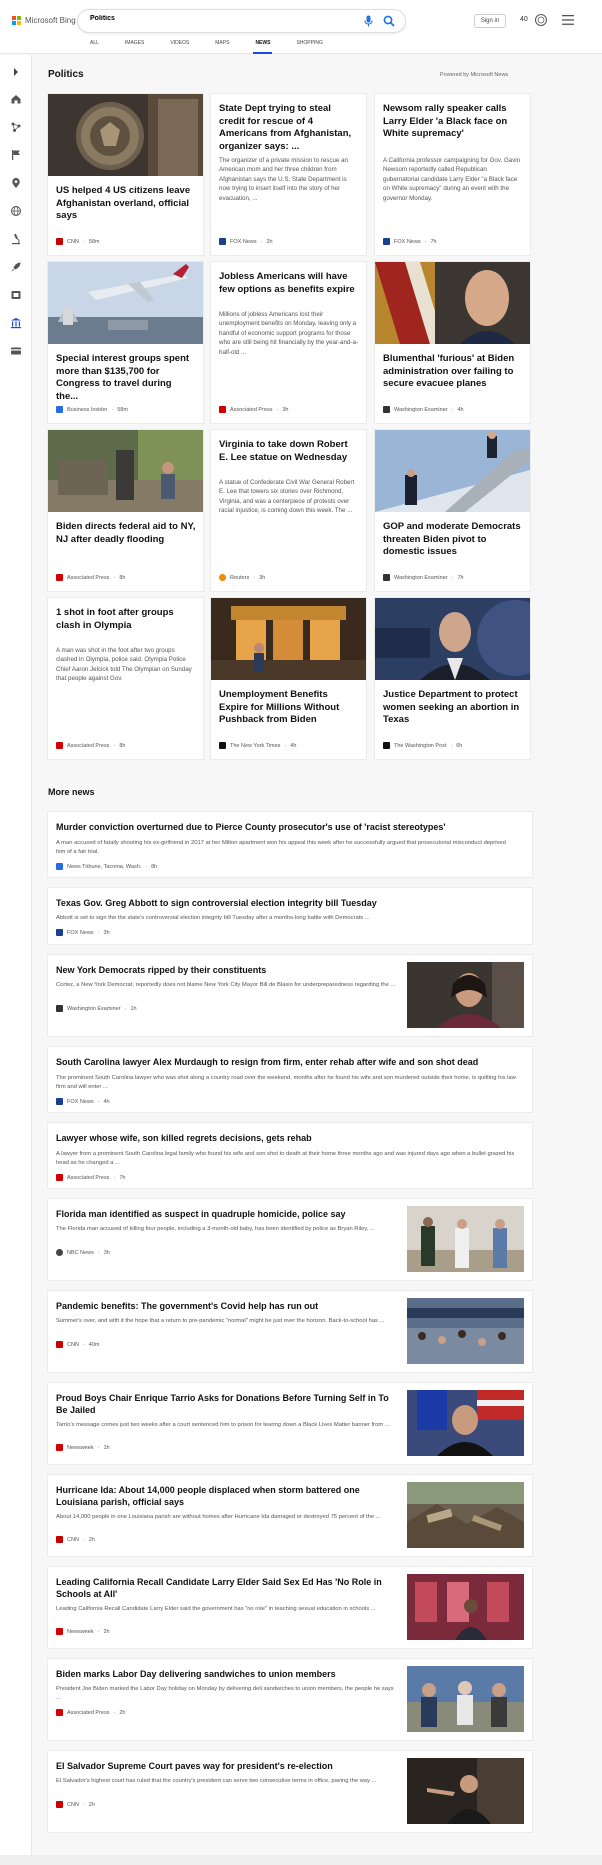 This screenshot has height=1865, width=602. What do you see at coordinates (59, 932) in the screenshot?
I see `fox-news-logo-icon` at bounding box center [59, 932].